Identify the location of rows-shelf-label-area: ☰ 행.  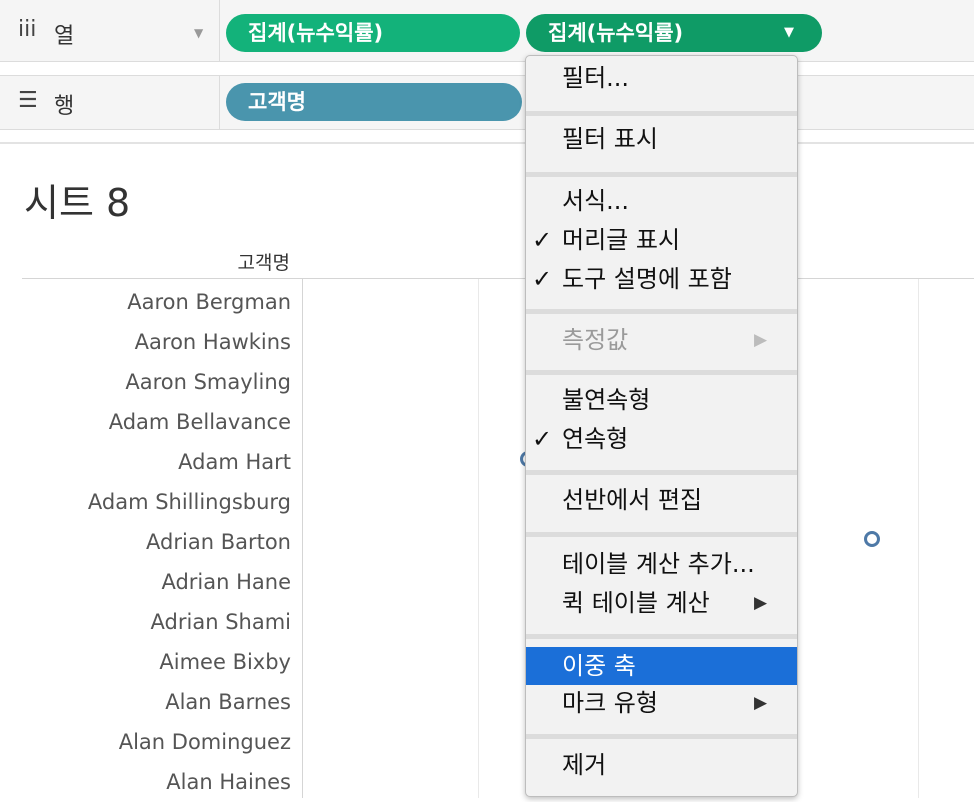
(110, 102).